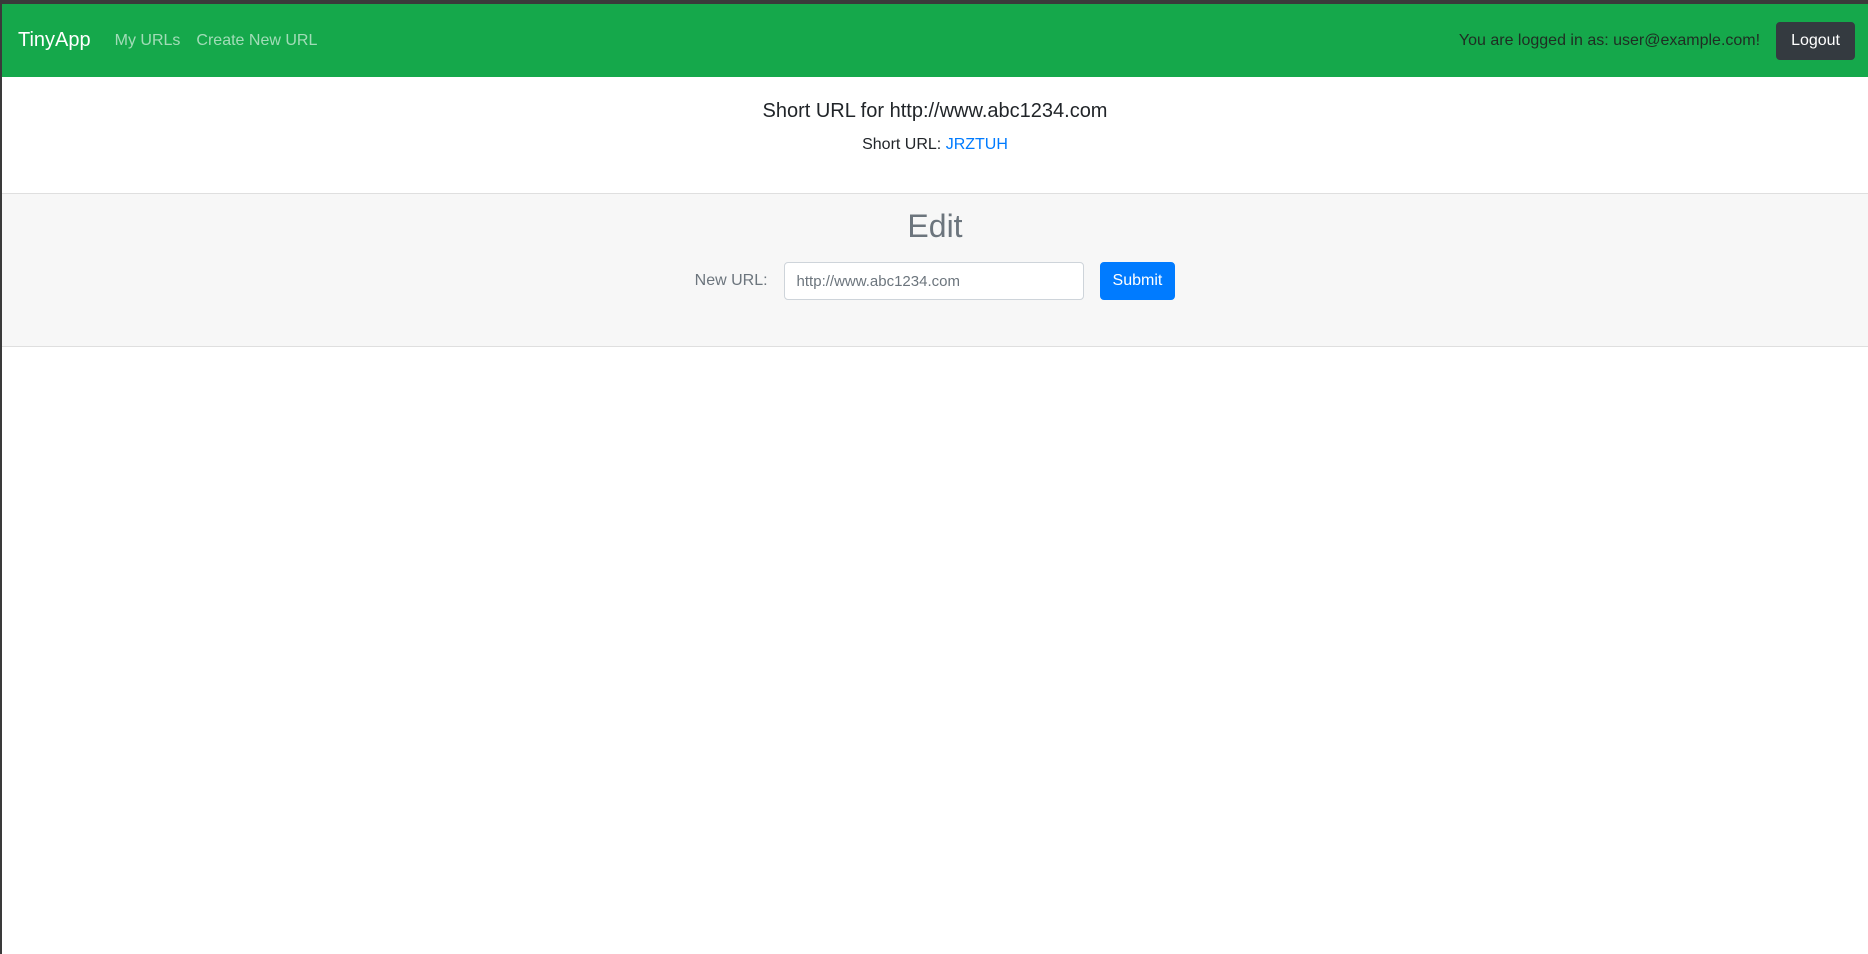 The width and height of the screenshot is (1868, 954). What do you see at coordinates (731, 280) in the screenshot?
I see `new-url-label: New URL:` at bounding box center [731, 280].